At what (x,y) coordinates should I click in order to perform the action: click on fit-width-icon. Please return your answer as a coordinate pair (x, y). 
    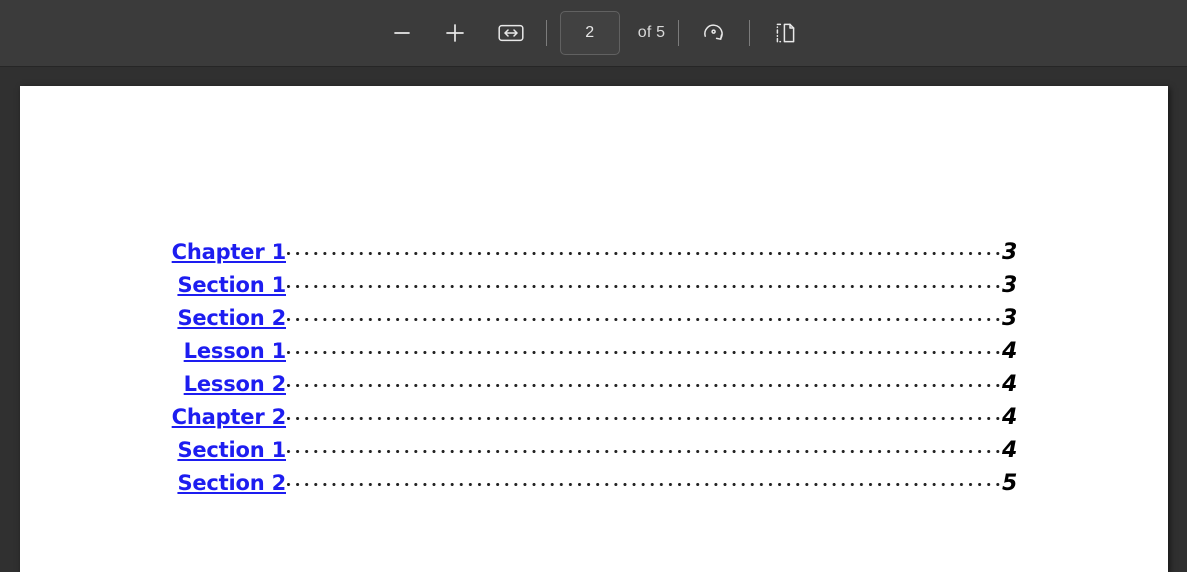
    Looking at the image, I should click on (511, 33).